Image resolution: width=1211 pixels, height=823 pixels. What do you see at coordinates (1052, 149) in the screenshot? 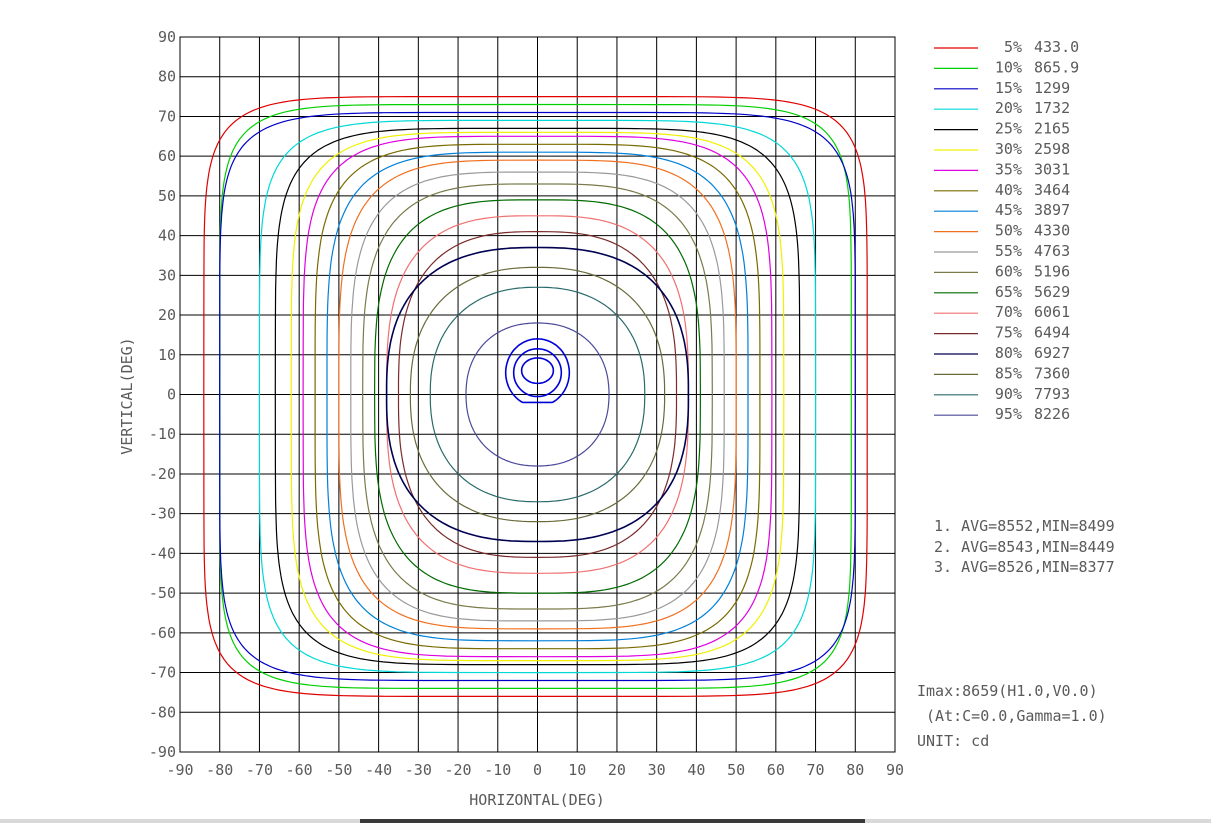
I see `legend-value: 2598` at bounding box center [1052, 149].